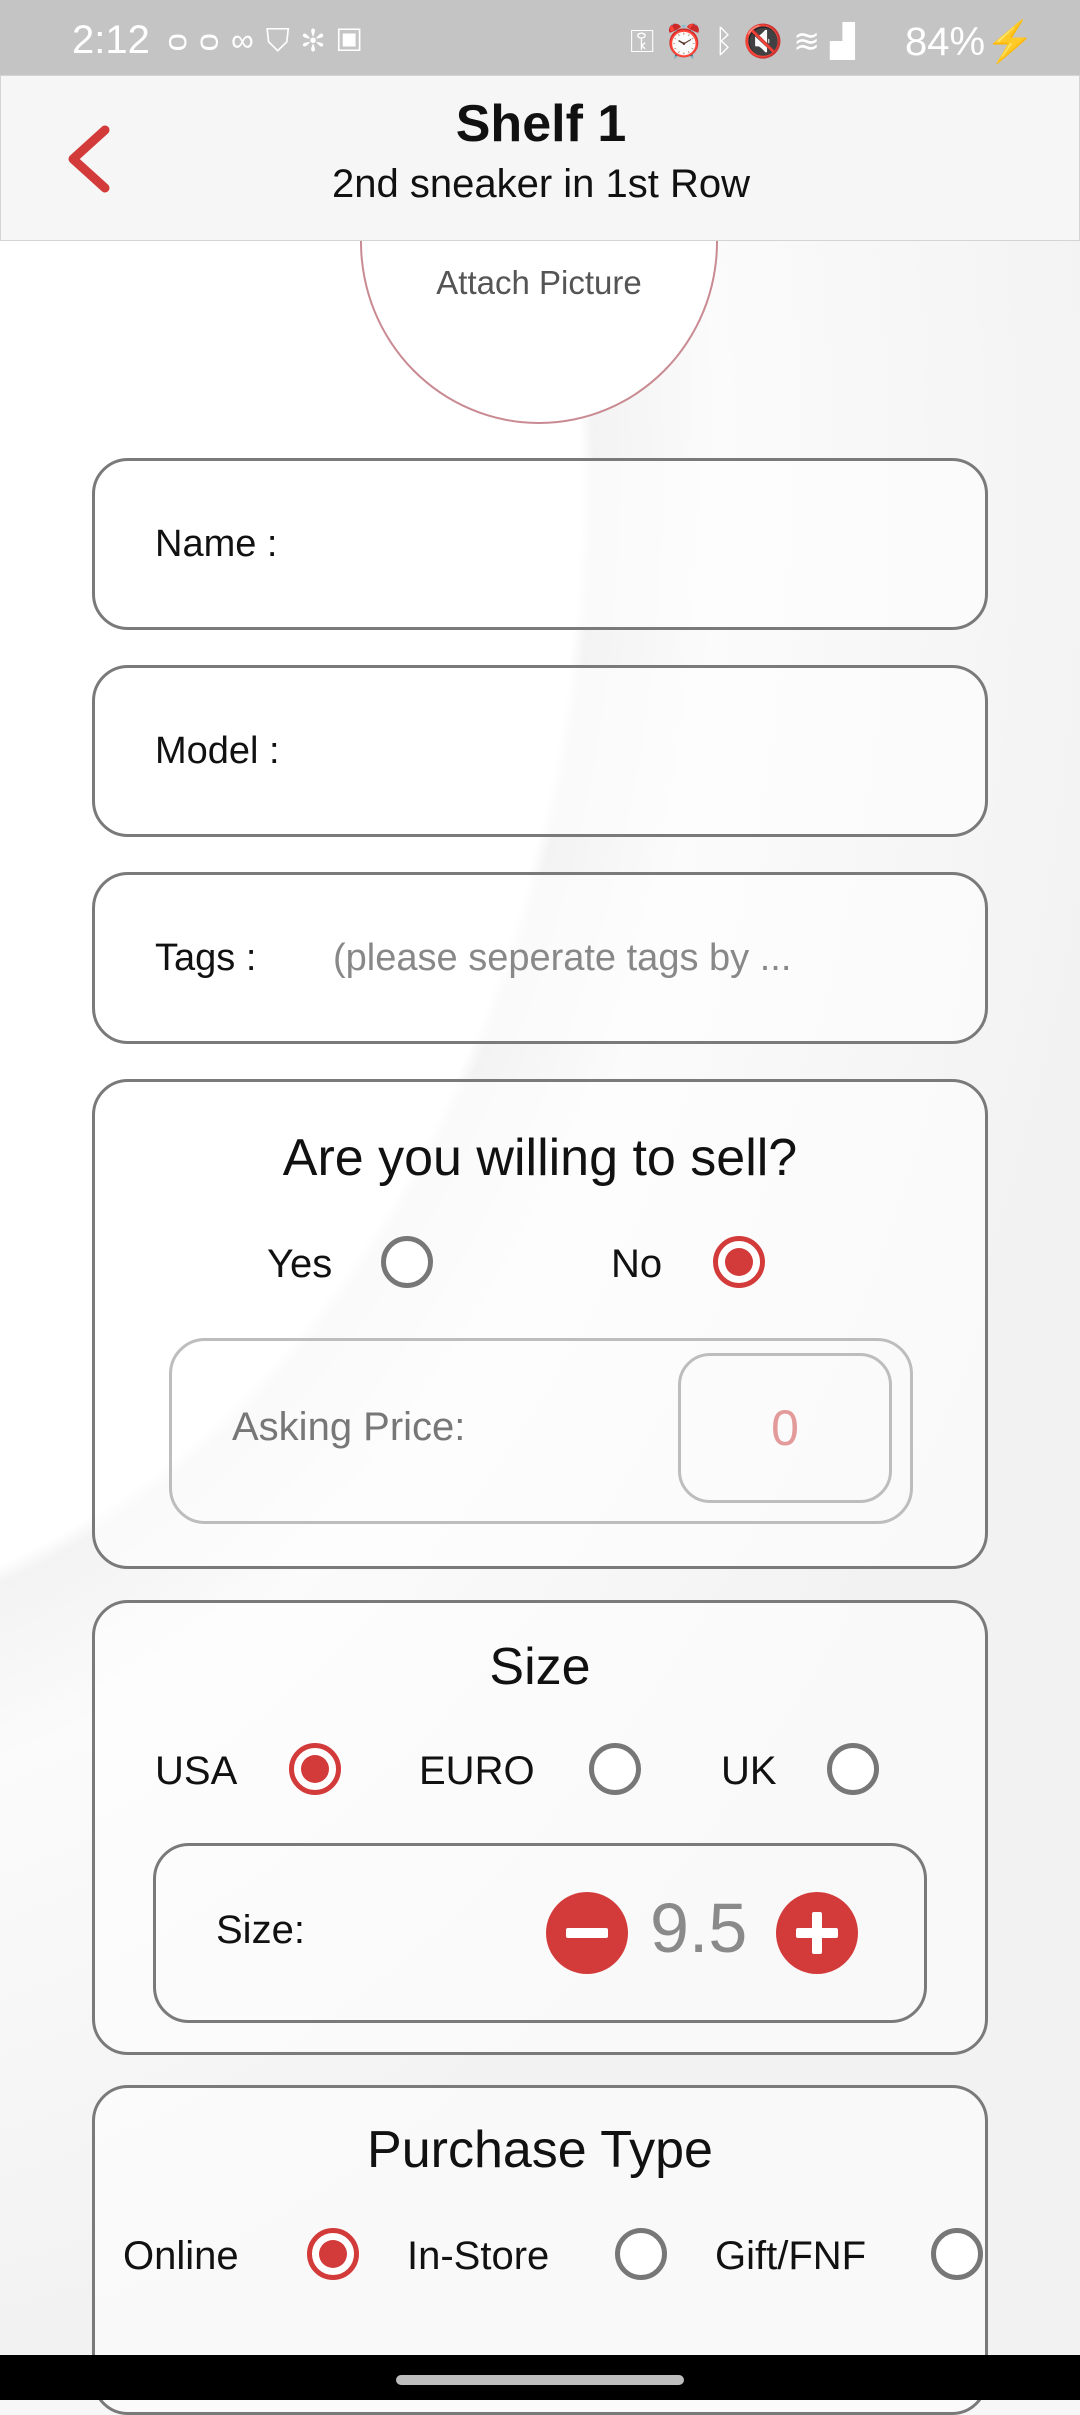 Image resolution: width=1080 pixels, height=2415 pixels. I want to click on sell-yes-label: Yes, so click(300, 1264).